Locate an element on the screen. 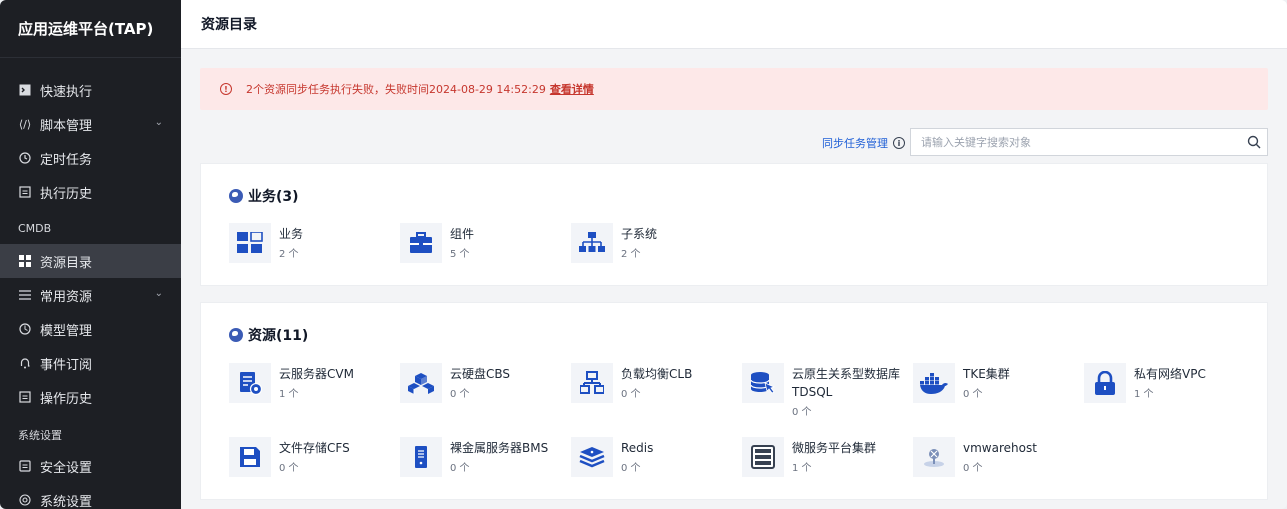  search-input is located at coordinates (1081, 142).